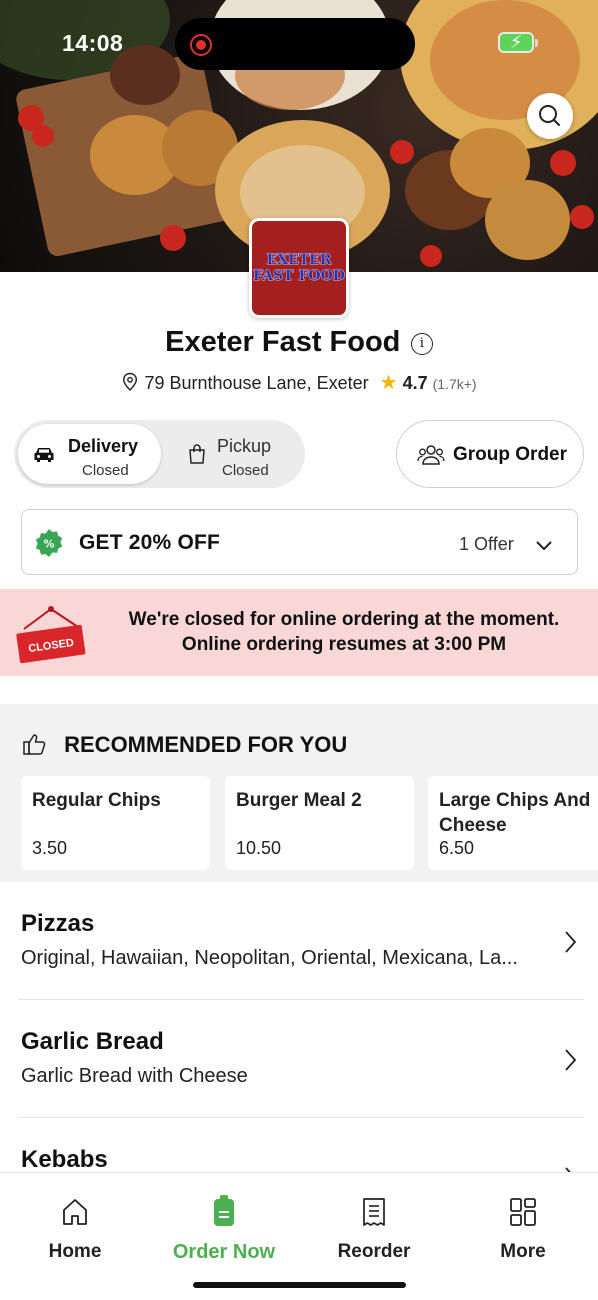 This screenshot has height=1300, width=598. I want to click on category-description: Garlic Bread with Cheese, so click(134, 1076).